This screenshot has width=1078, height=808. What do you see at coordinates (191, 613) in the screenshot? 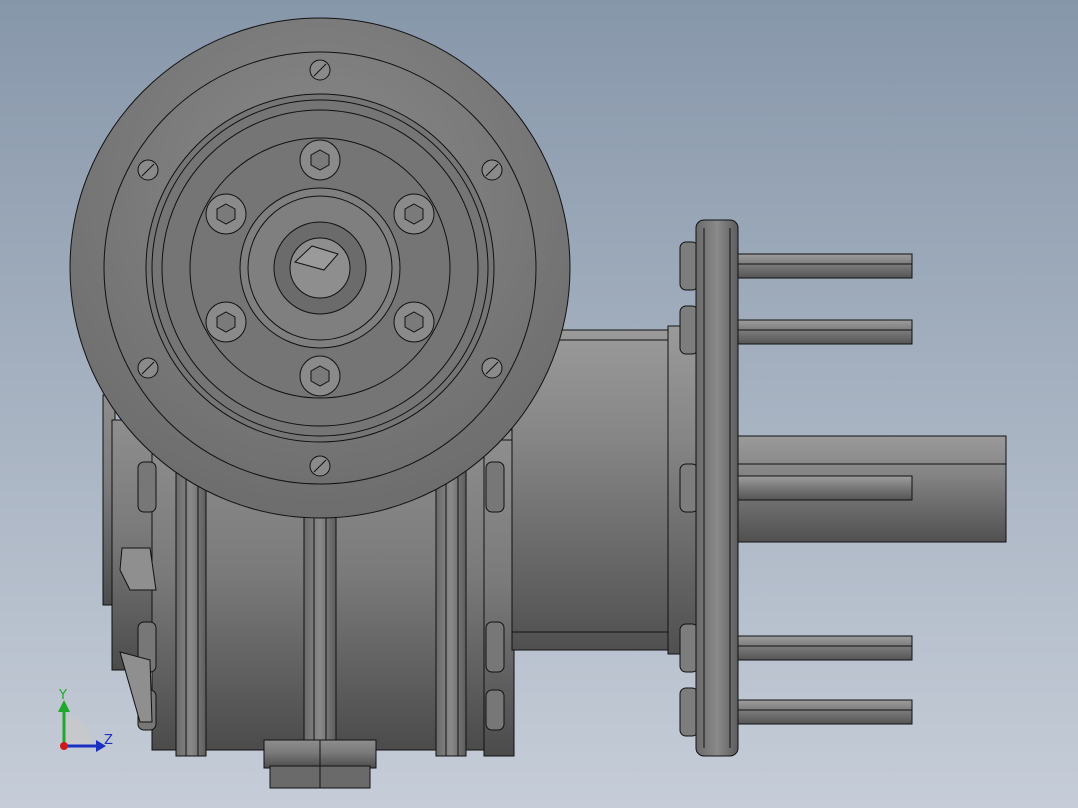
I see `housing-rib-left` at bounding box center [191, 613].